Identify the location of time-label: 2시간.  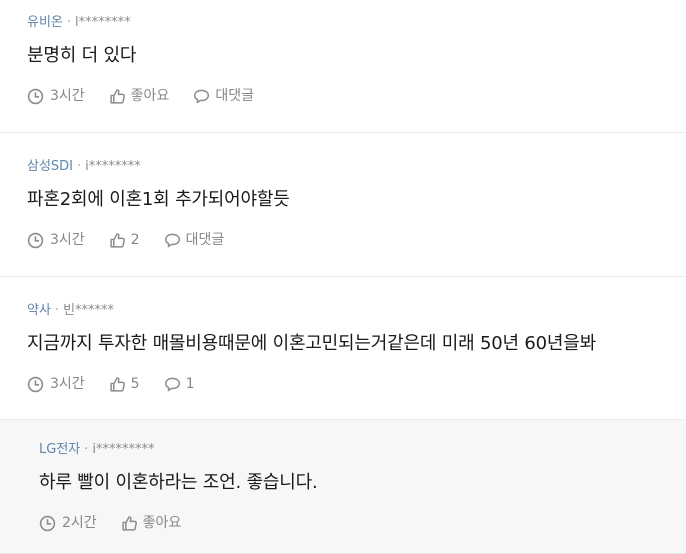
(79, 523).